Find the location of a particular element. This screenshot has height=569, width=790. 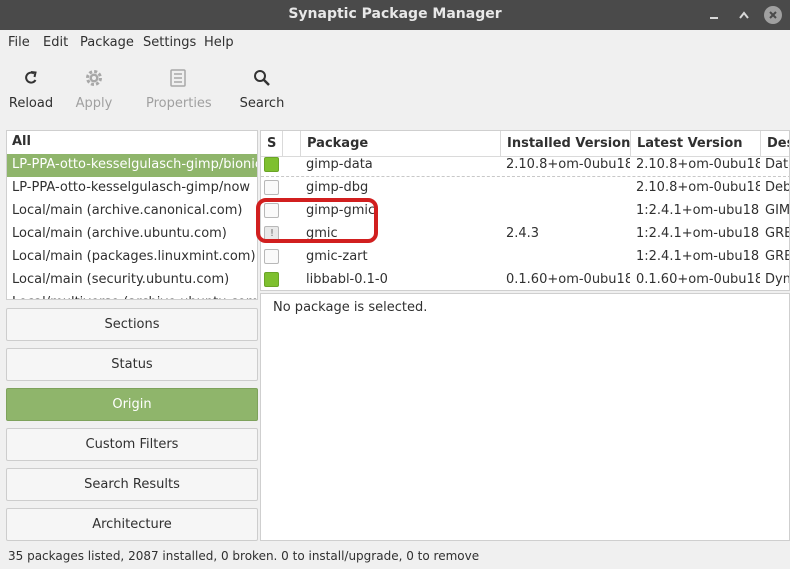

apply-label: Apply is located at coordinates (94, 103).